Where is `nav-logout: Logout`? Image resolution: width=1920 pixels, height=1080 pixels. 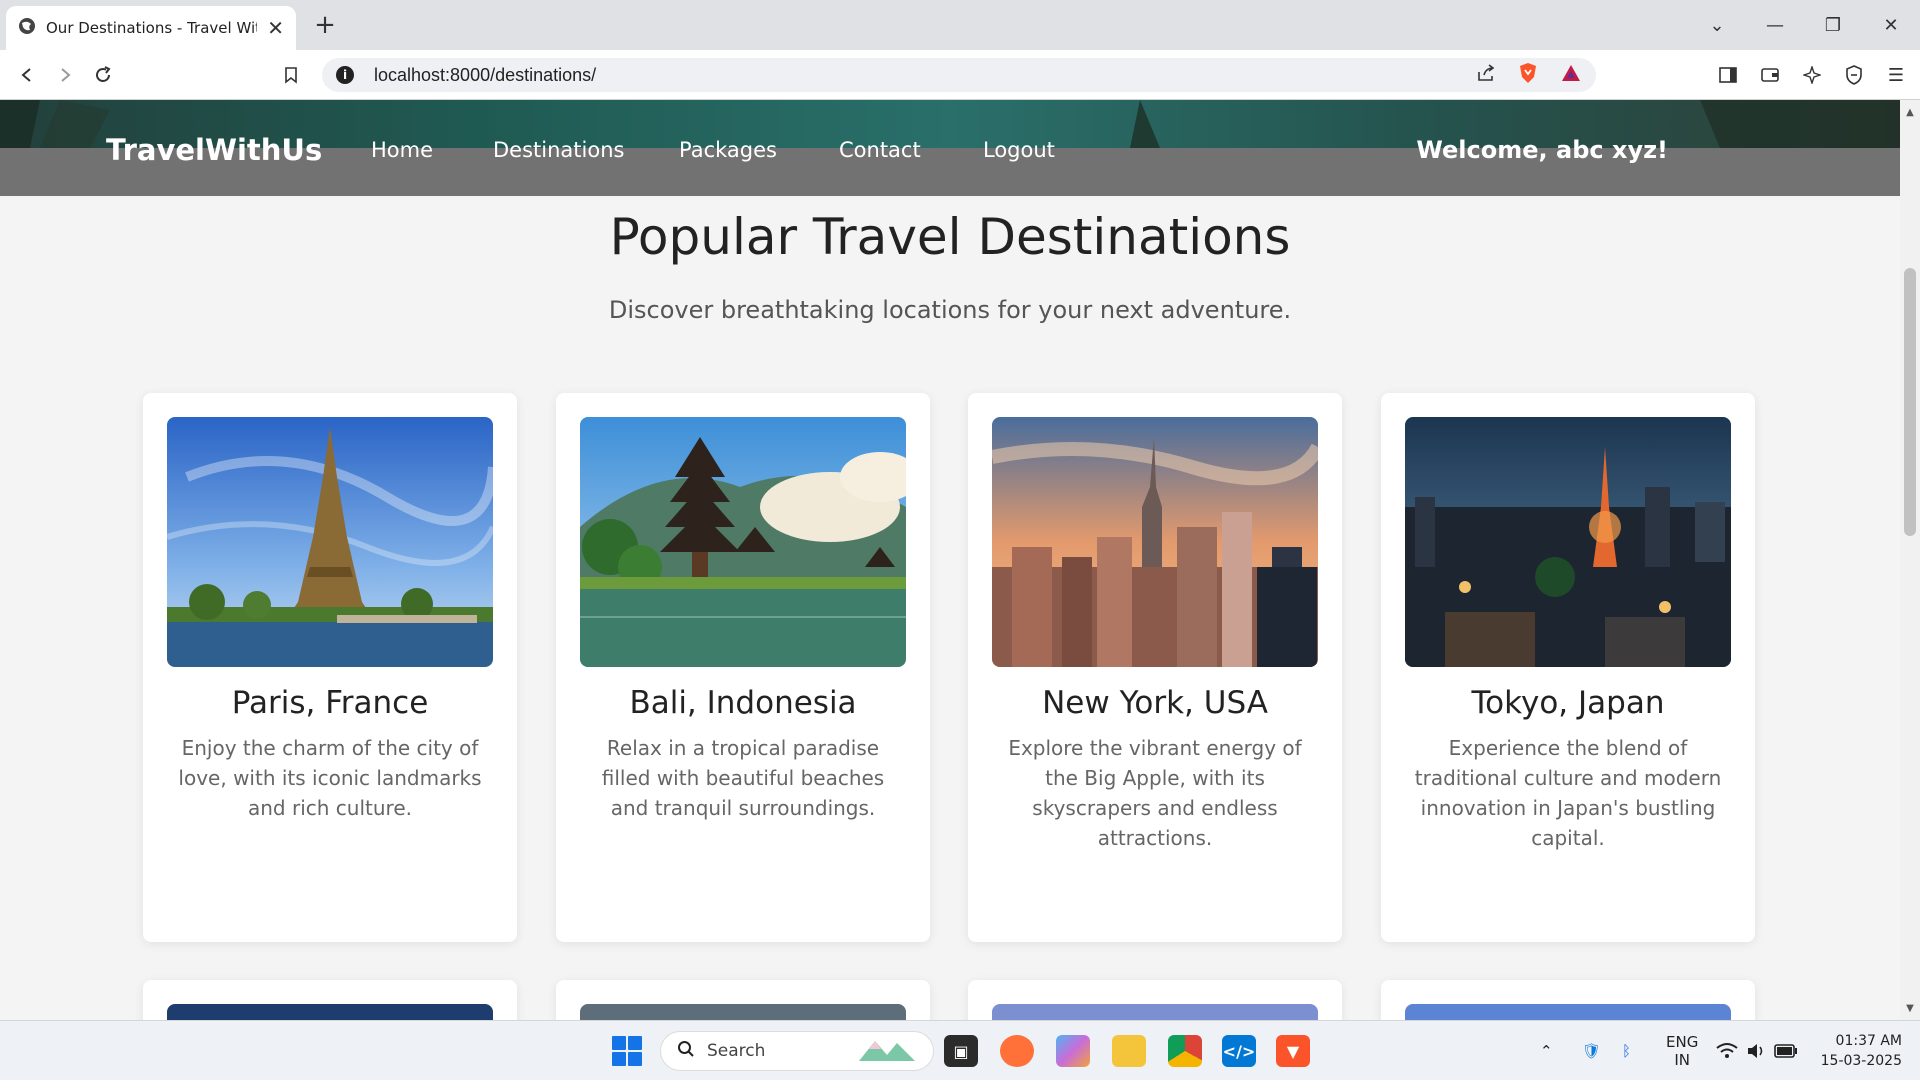 nav-logout: Logout is located at coordinates (1019, 150).